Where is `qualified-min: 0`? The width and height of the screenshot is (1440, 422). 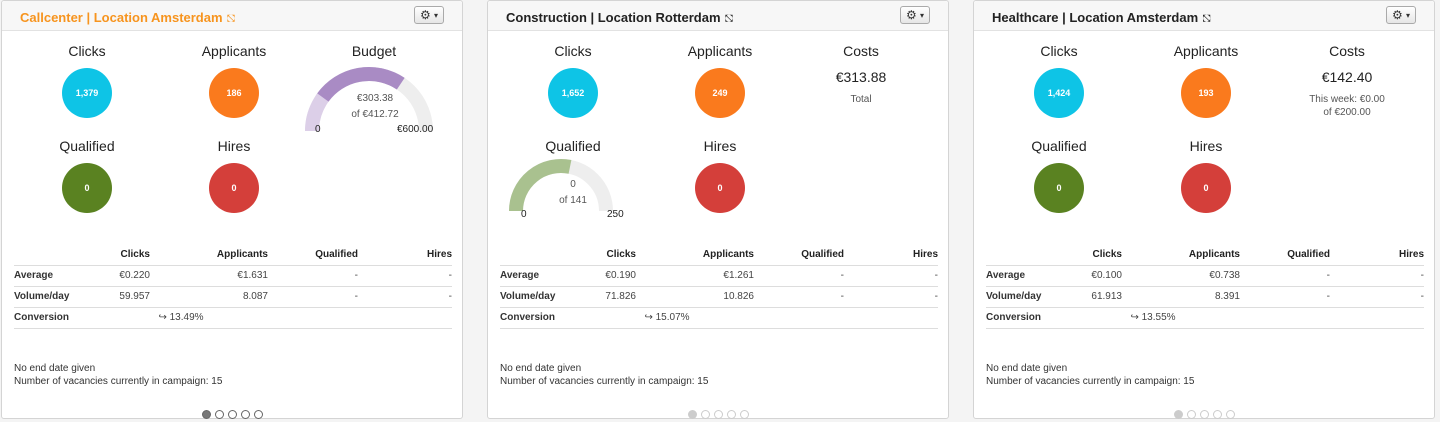
qualified-min: 0 is located at coordinates (524, 214).